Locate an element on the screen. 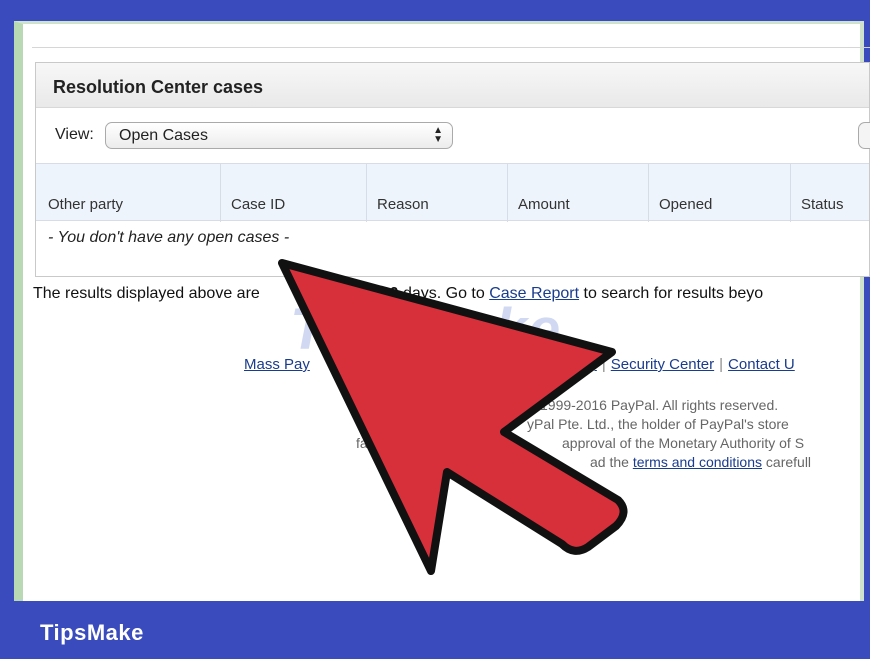 The image size is (870, 659). notice-suffix: to search for results beyo is located at coordinates (671, 293).